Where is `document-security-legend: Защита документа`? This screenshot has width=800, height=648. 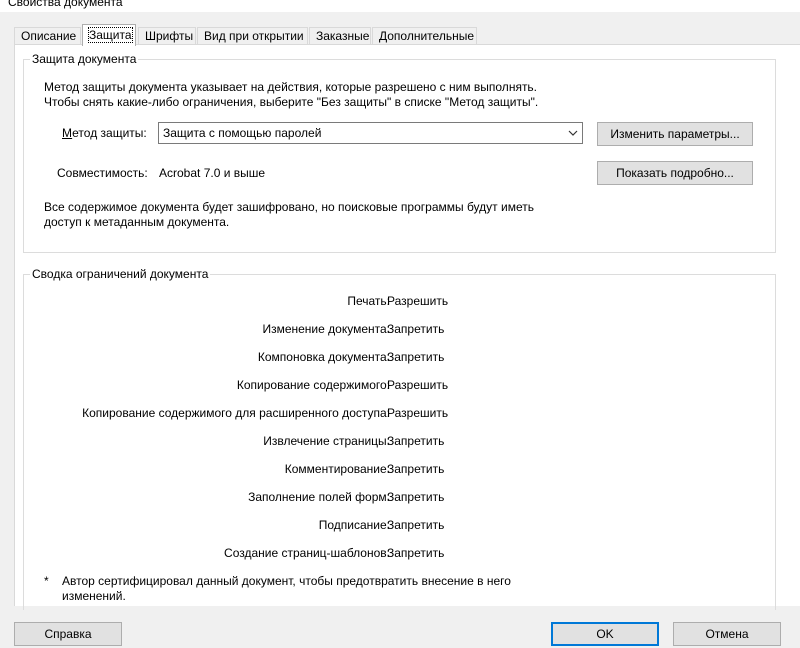
document-security-legend: Защита документа is located at coordinates (84, 59).